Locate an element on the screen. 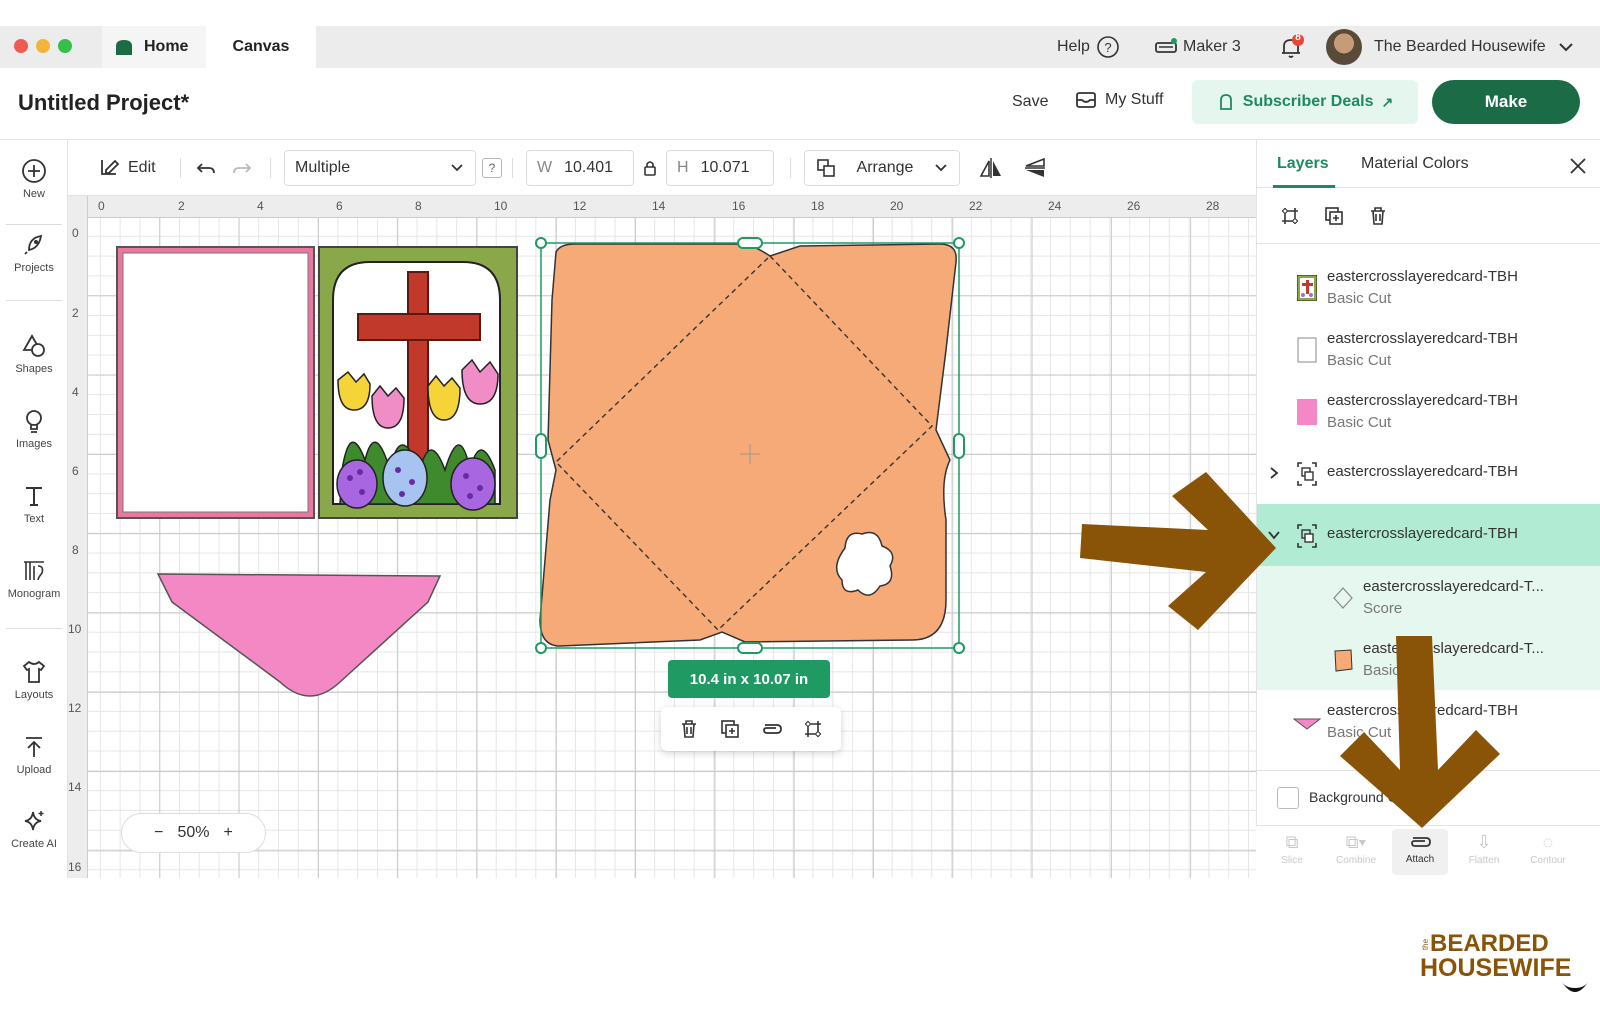 This screenshot has width=1600, height=1017. tshirt-icon is located at coordinates (34, 671).